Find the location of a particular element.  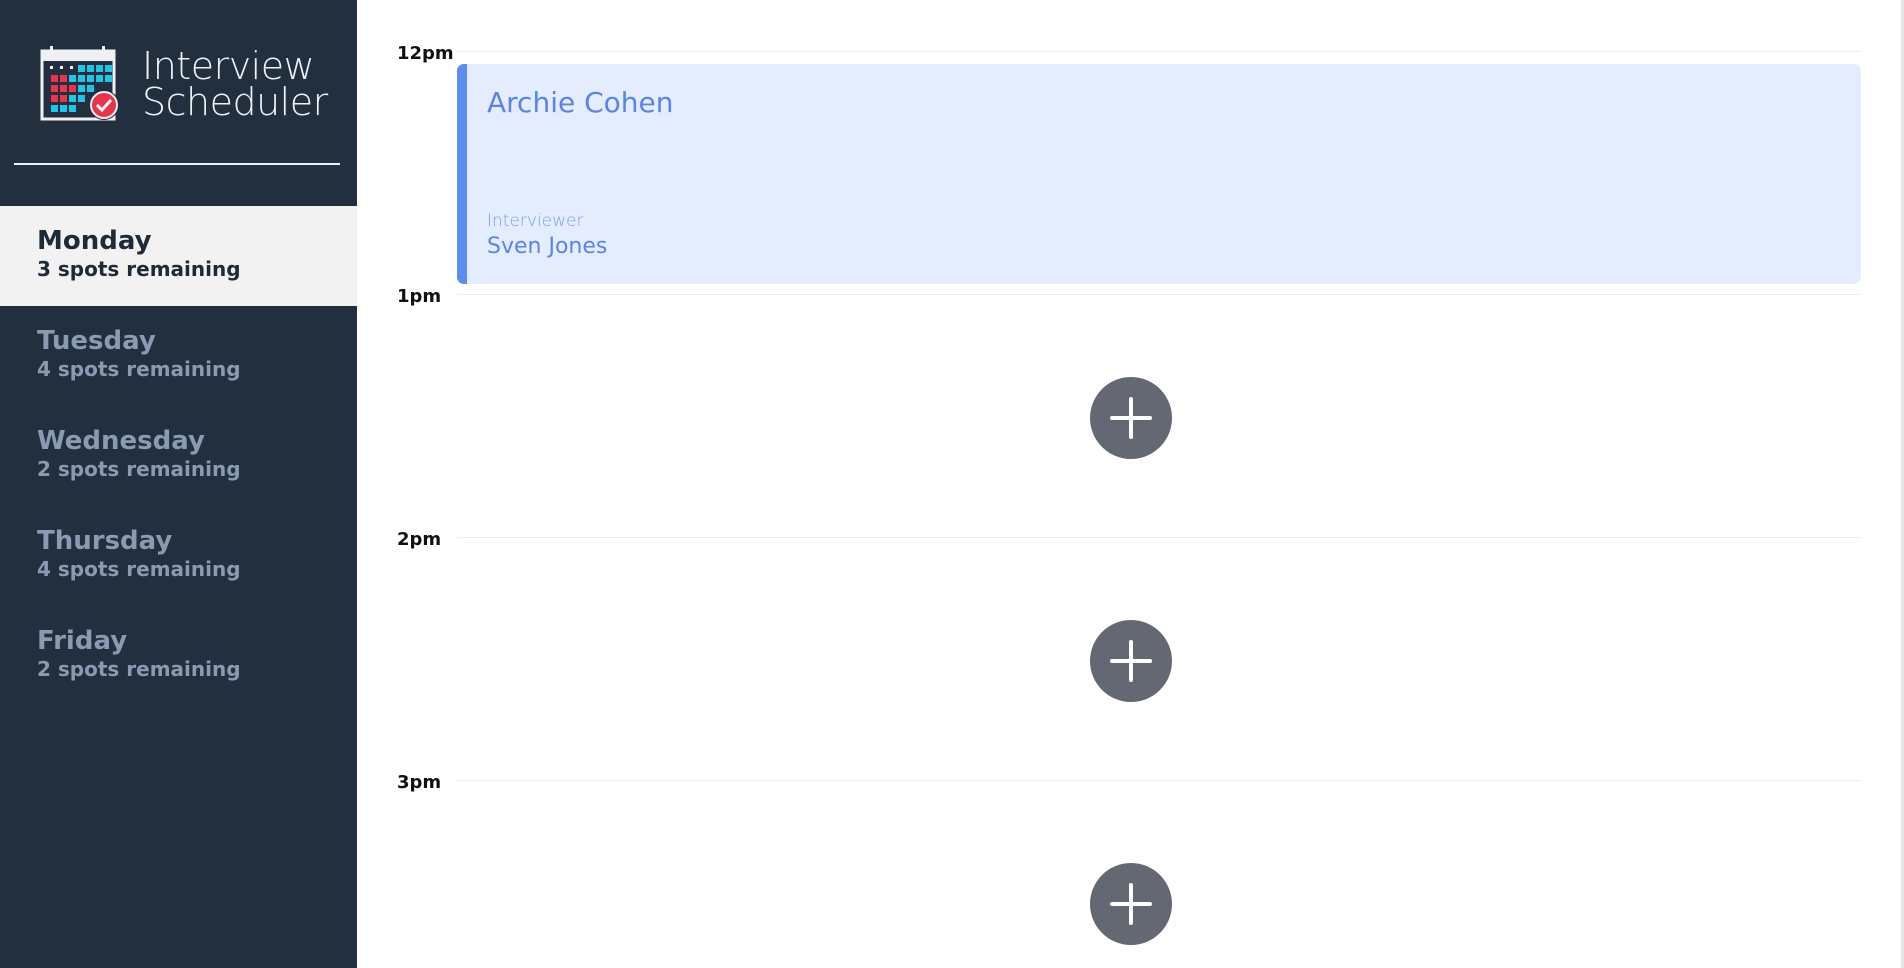

day-spots: 3 spots remaining is located at coordinates (139, 269).